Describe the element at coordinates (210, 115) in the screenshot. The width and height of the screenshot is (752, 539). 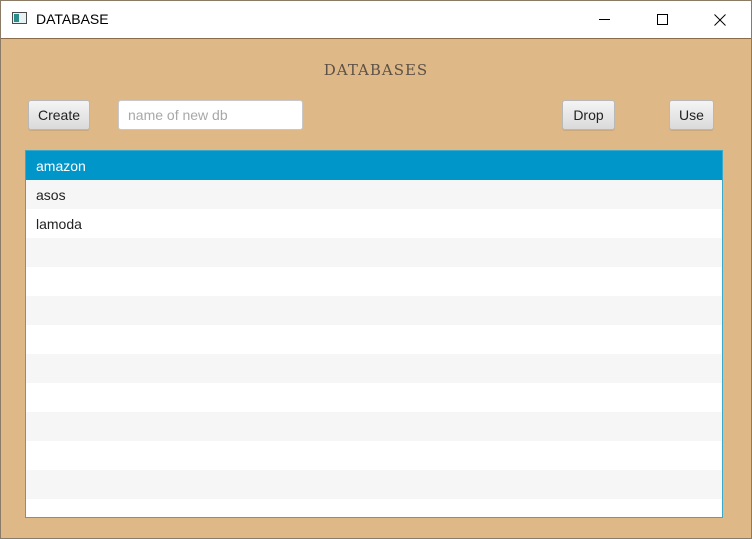
I see `new-db-name-input` at that location.